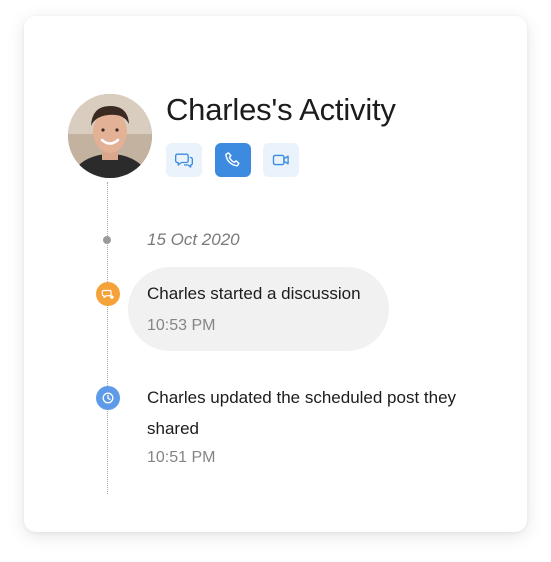 This screenshot has height=562, width=551. What do you see at coordinates (181, 457) in the screenshot?
I see `event-time: 10:51 PM` at bounding box center [181, 457].